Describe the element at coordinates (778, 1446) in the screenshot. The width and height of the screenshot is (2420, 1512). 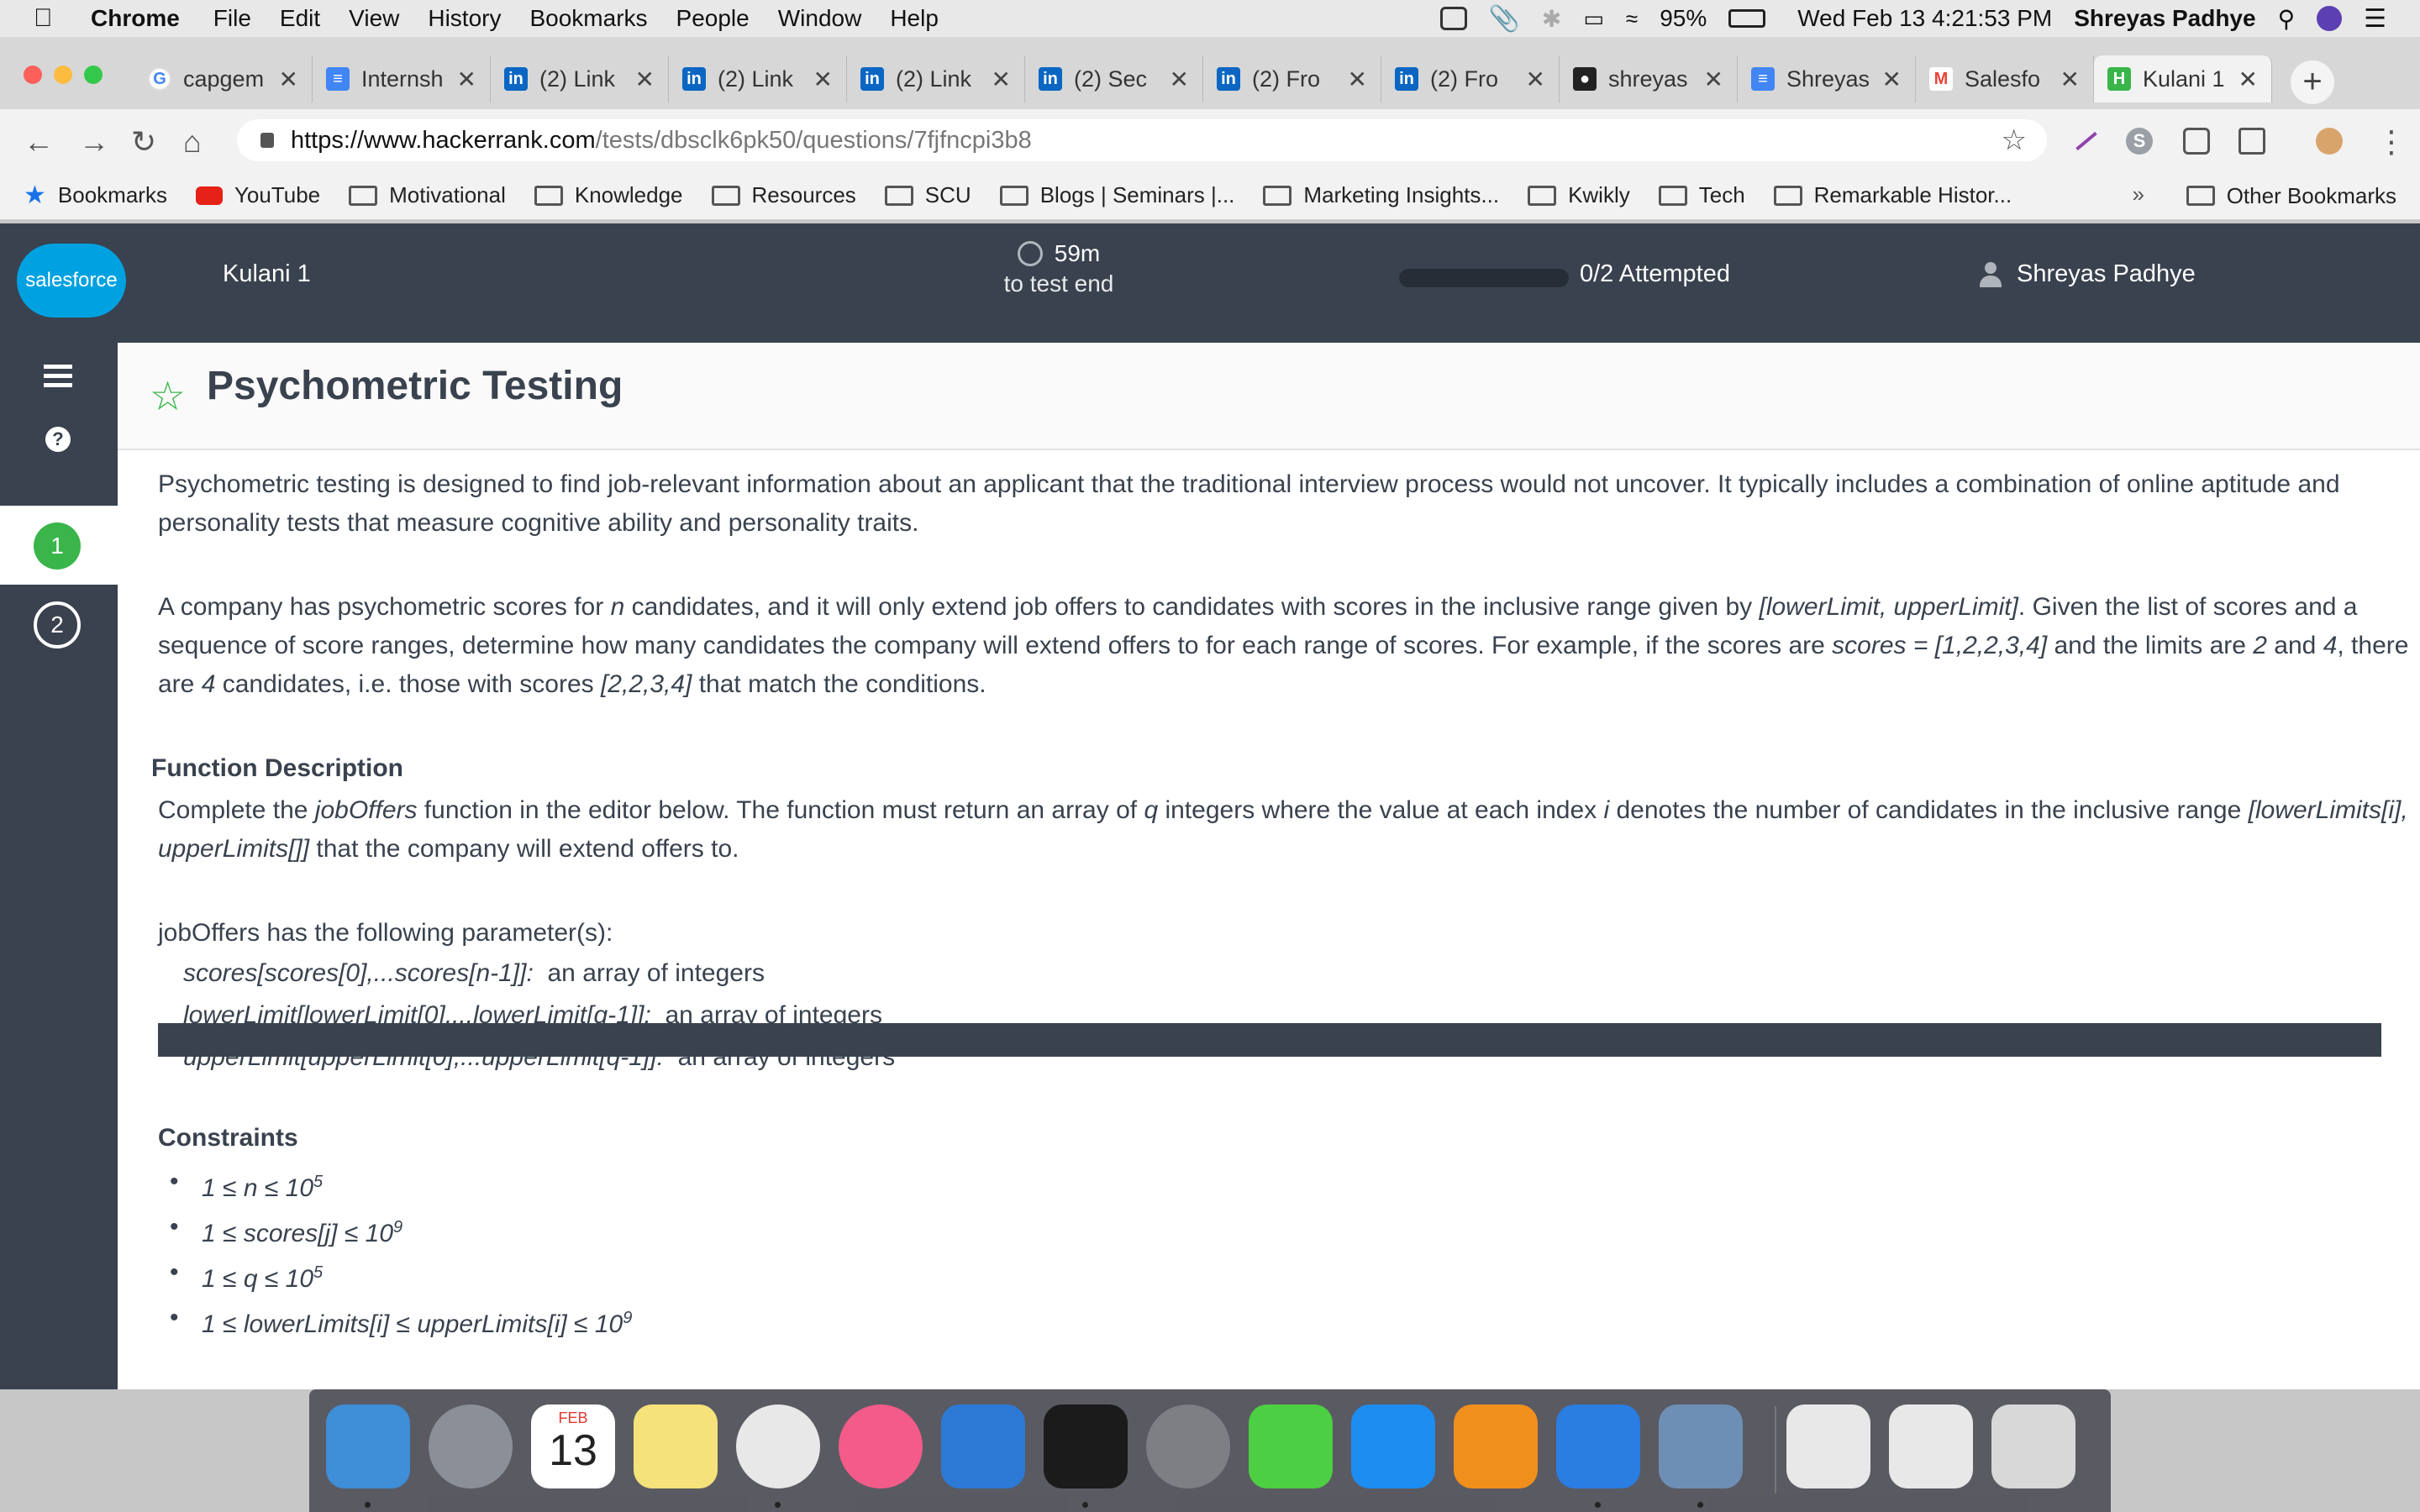
I see `chrome-icon` at that location.